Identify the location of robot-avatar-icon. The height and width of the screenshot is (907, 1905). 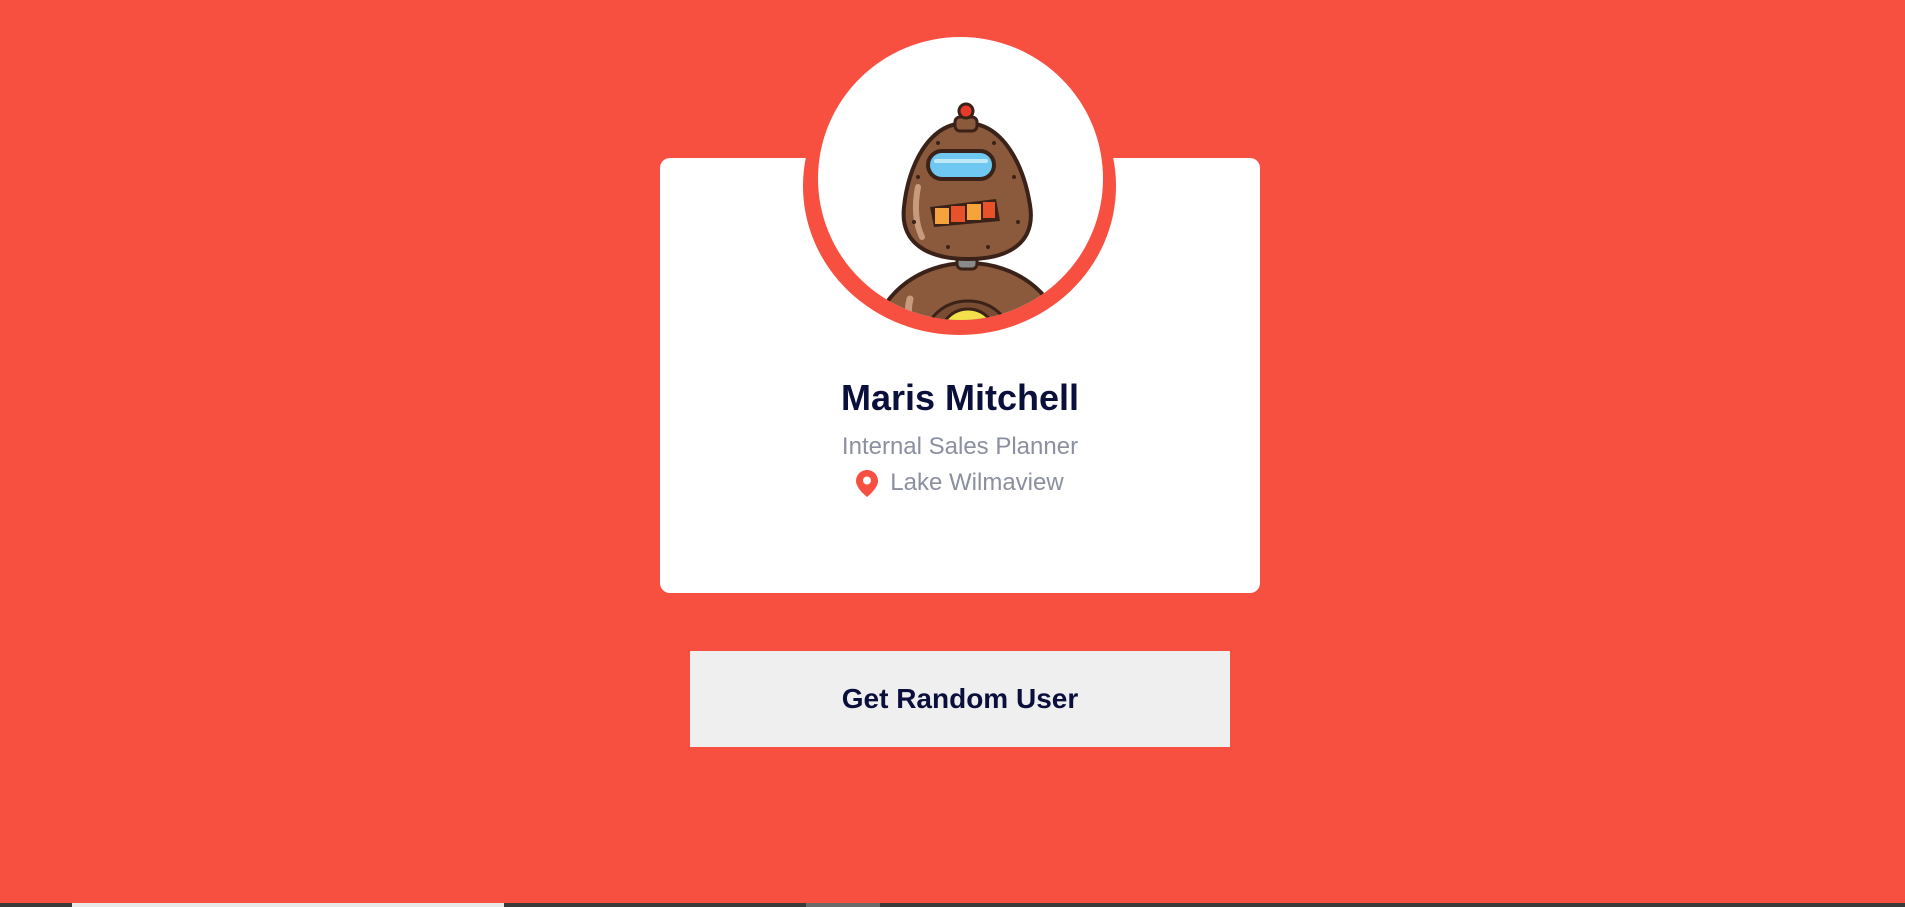
(968, 211).